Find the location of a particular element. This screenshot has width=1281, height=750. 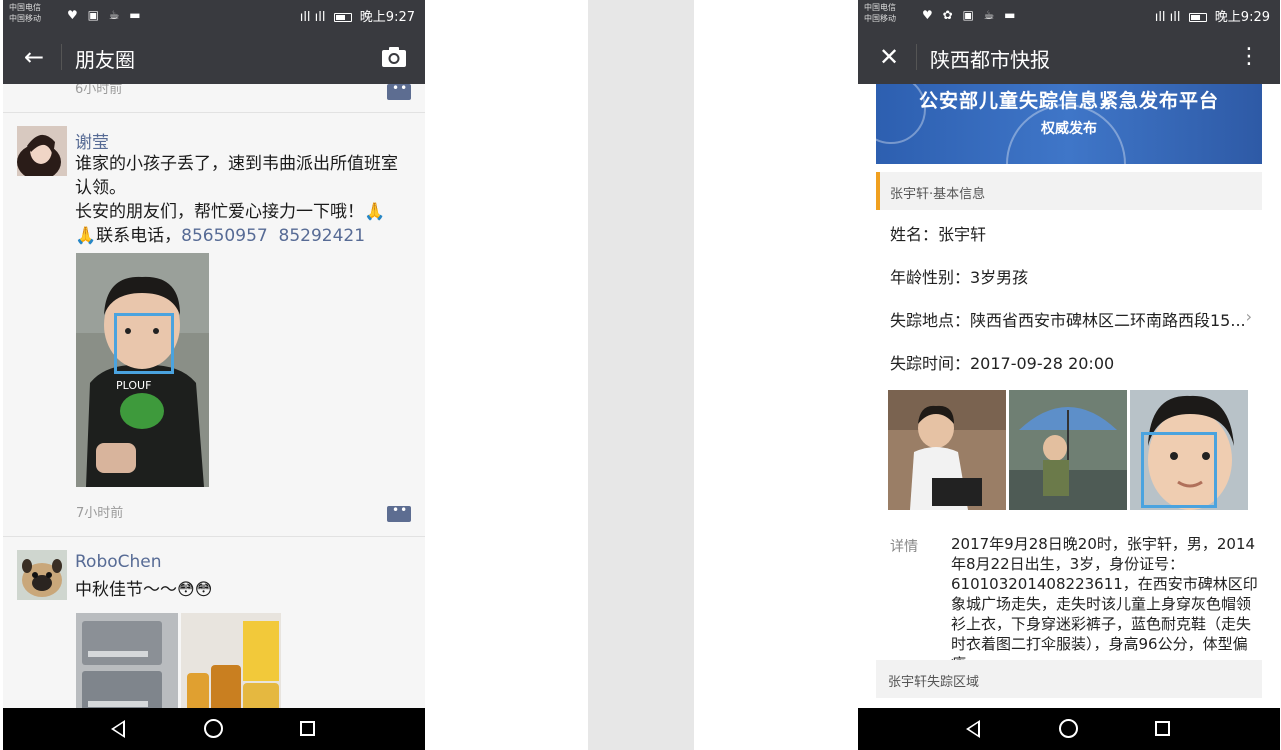

post-text-line: 谁家的小孩子丢了，速到韦曲派出所值班室认领。 is located at coordinates (236, 176).